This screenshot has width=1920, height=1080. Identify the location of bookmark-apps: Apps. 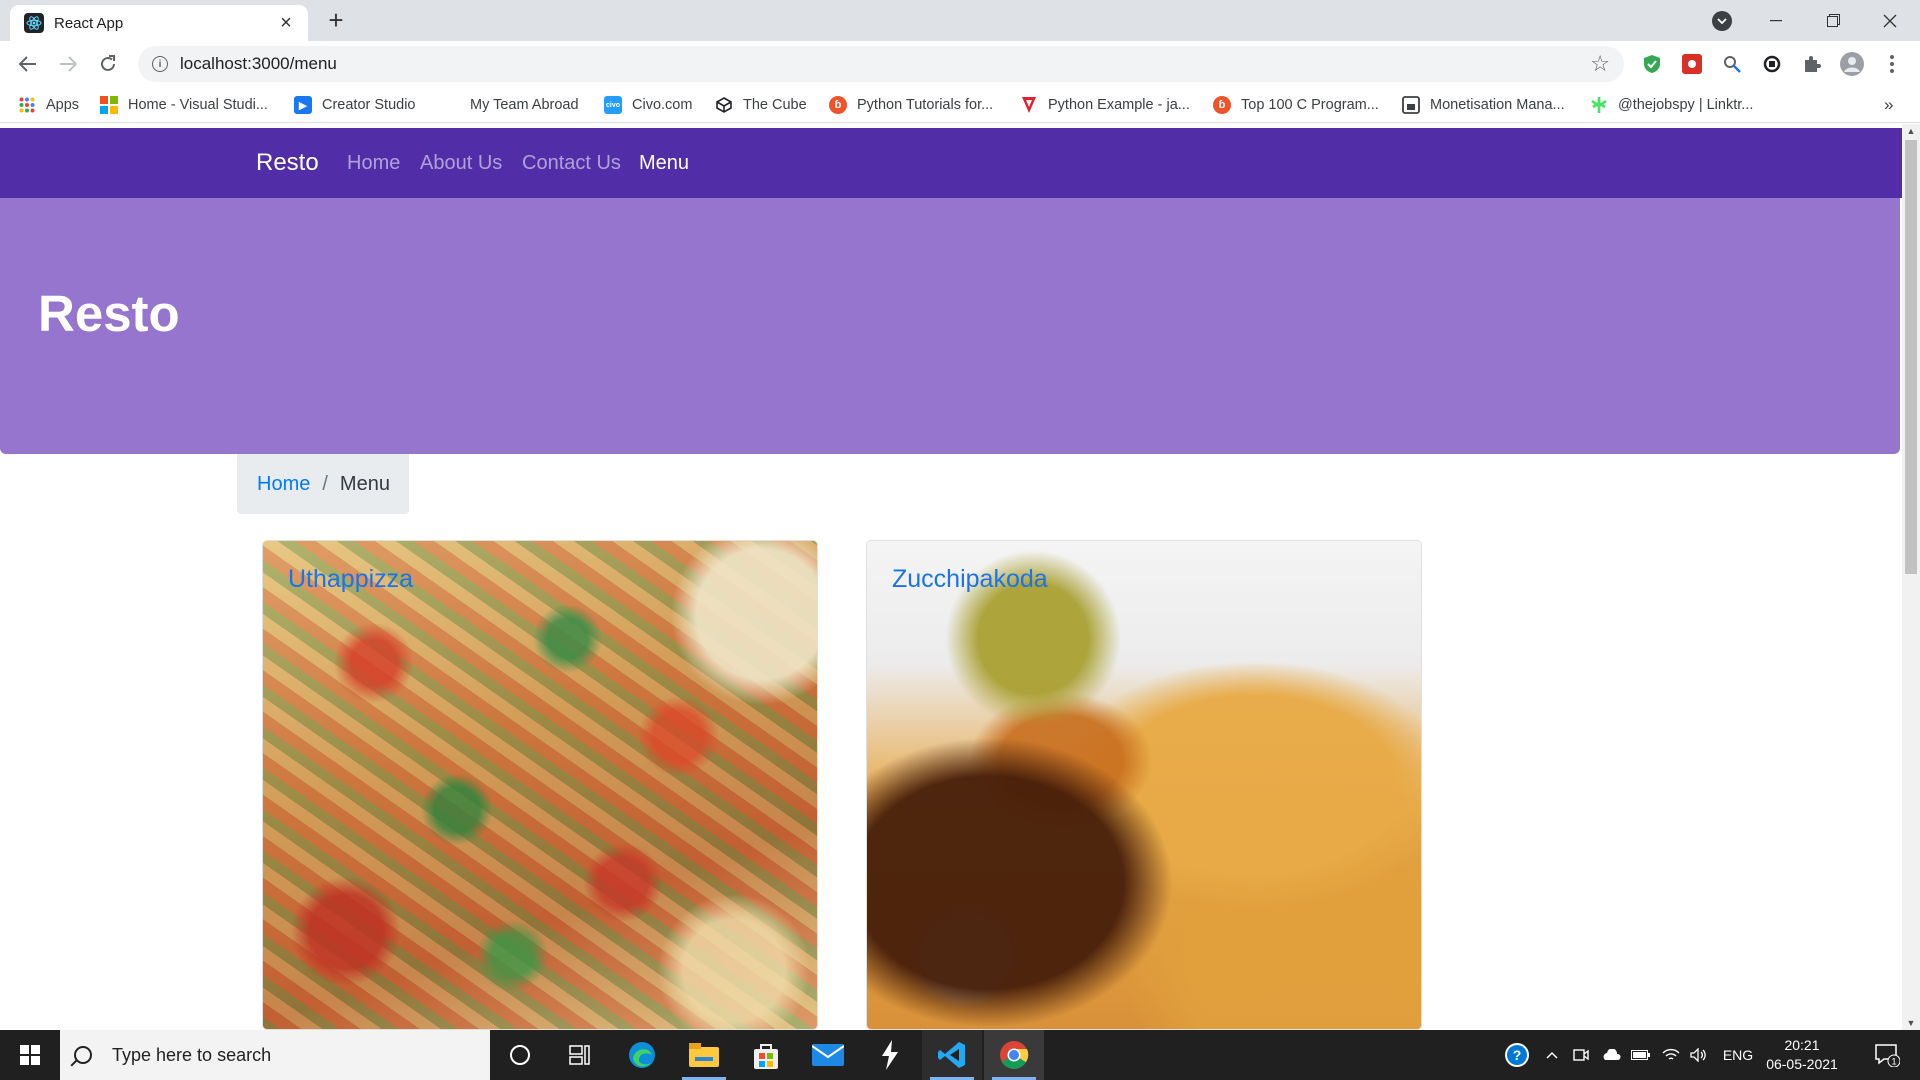
(48, 105).